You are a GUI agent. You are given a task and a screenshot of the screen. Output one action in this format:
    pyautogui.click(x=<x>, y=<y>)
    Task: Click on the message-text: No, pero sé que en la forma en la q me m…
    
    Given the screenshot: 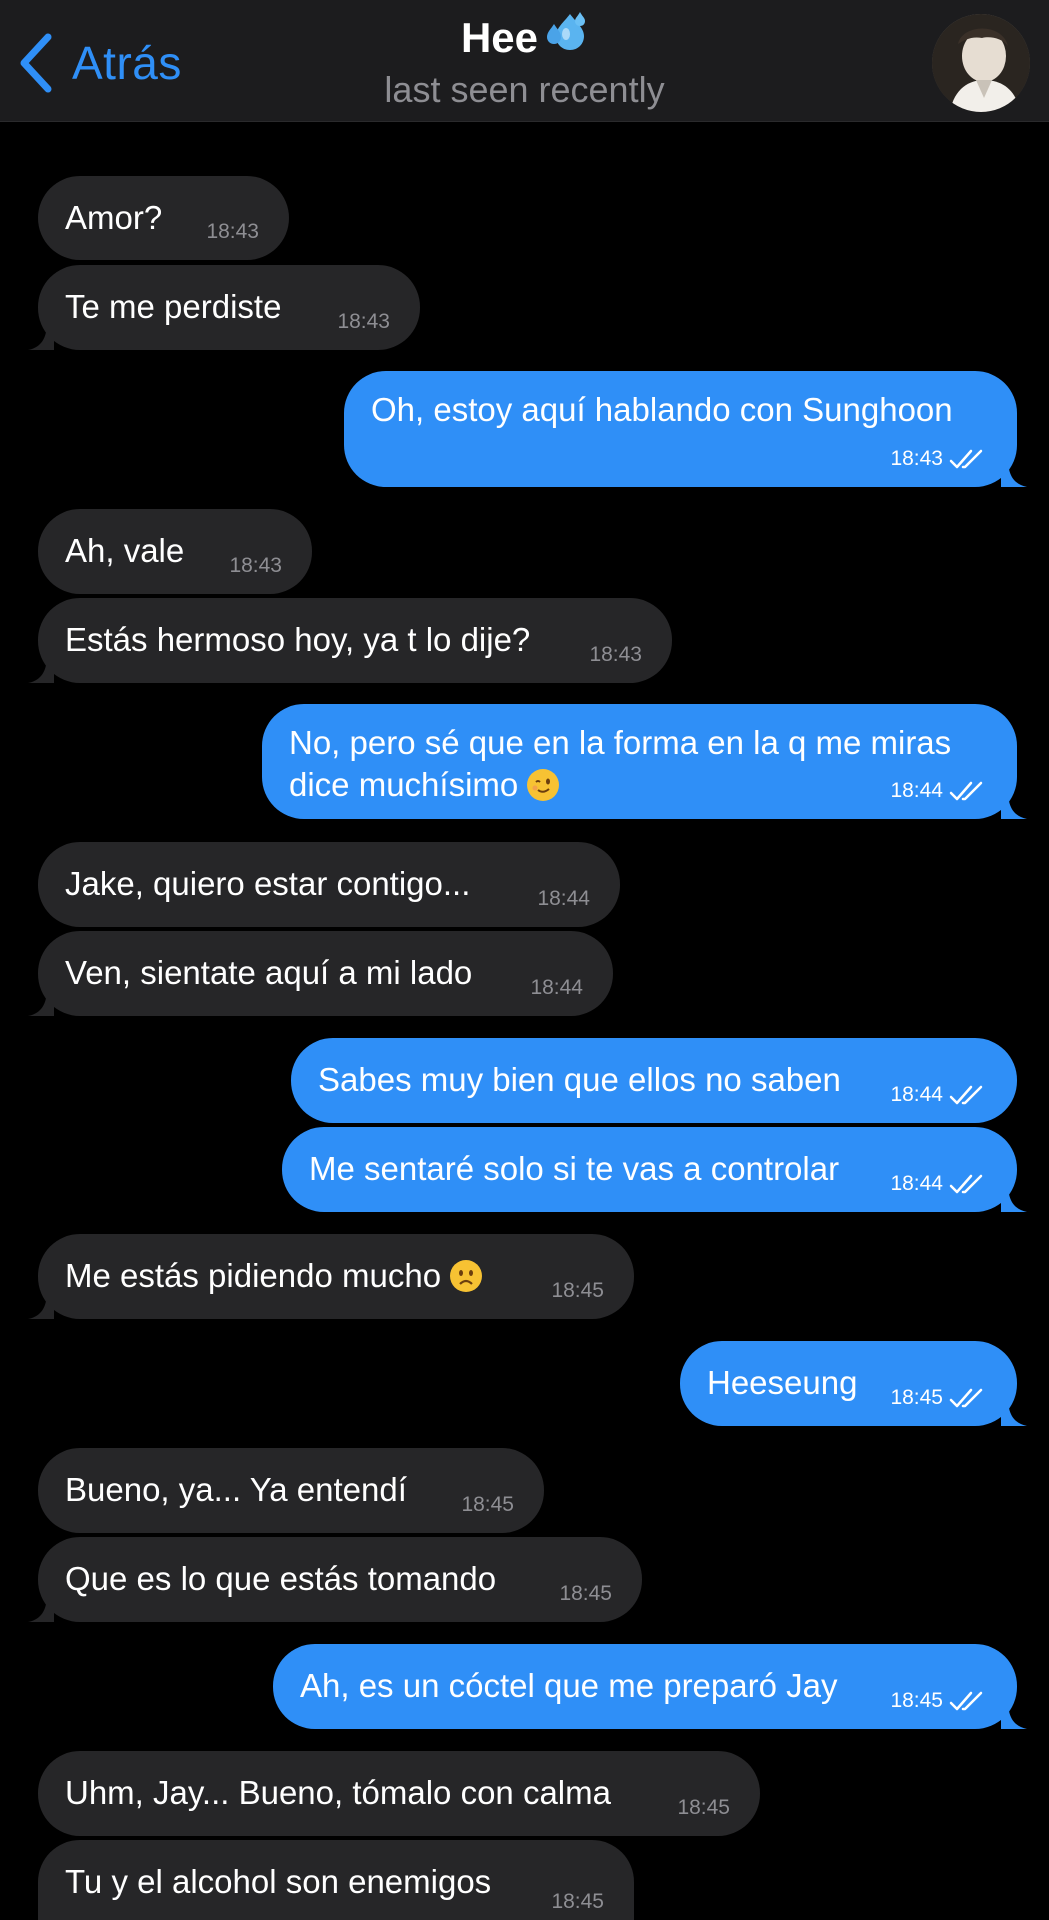 What is the action you would take?
    pyautogui.click(x=620, y=742)
    